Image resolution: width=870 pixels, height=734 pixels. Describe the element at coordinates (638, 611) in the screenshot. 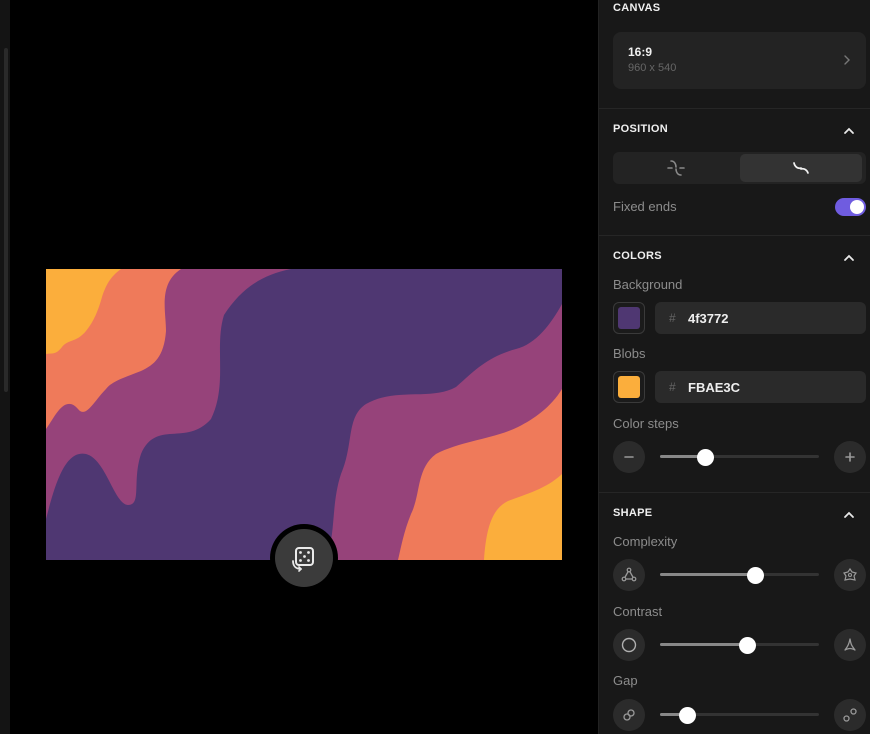

I see `contrast-label: Contrast` at that location.